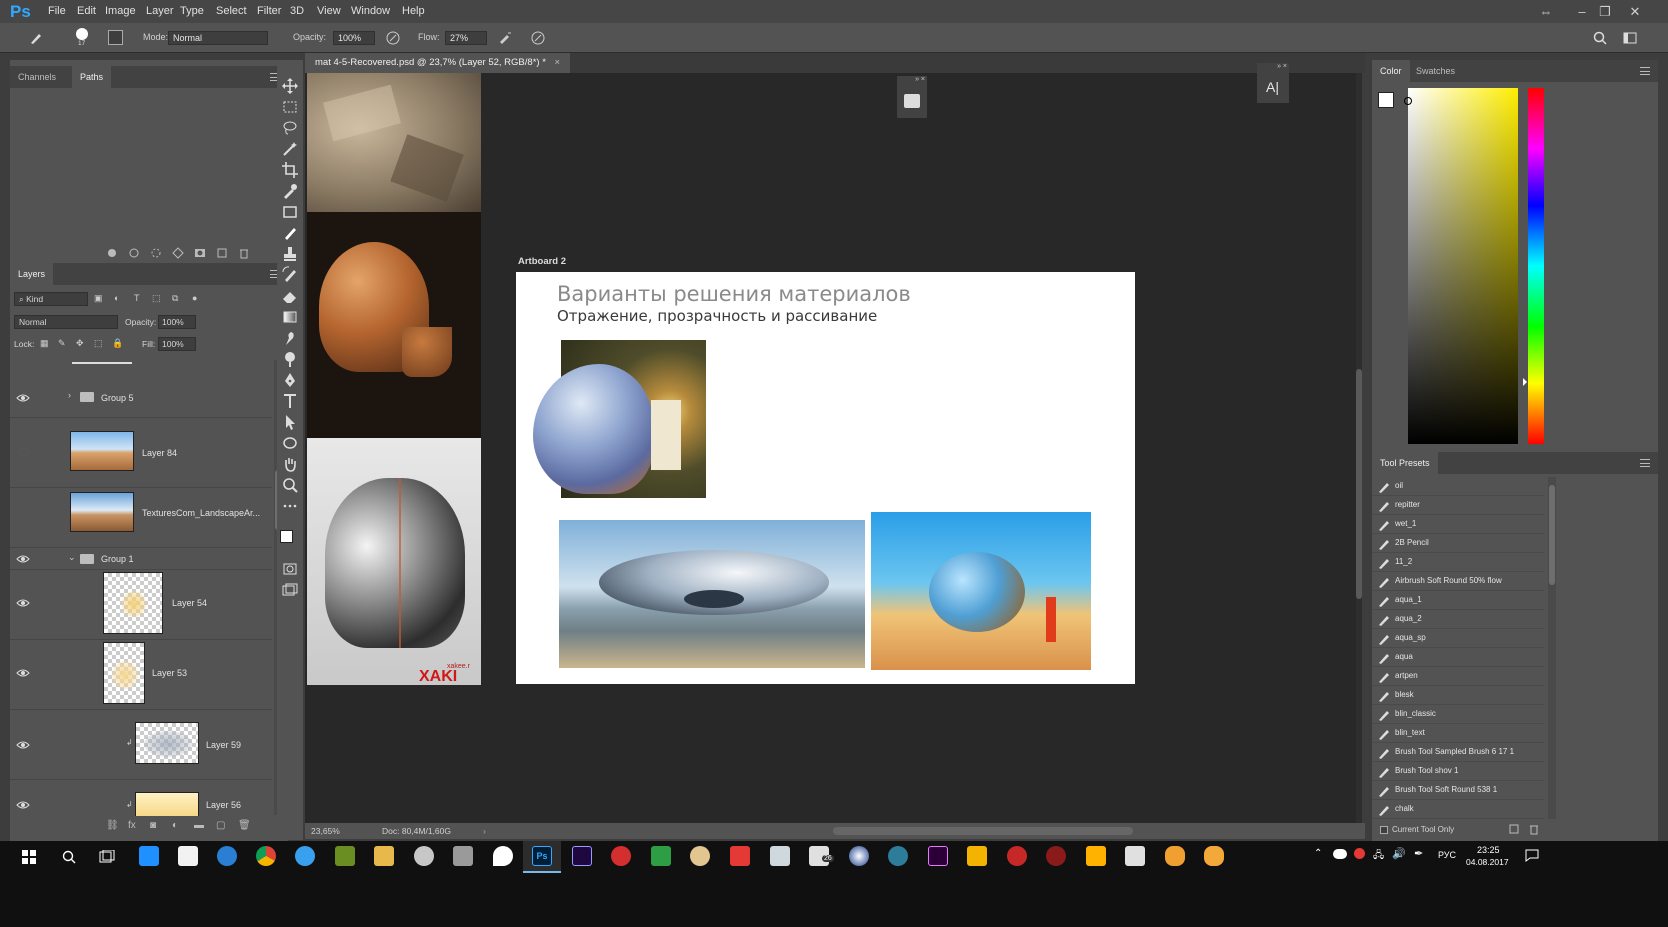 Image resolution: width=1668 pixels, height=927 pixels. Describe the element at coordinates (1017, 856) in the screenshot. I see `app-icon-record` at that location.